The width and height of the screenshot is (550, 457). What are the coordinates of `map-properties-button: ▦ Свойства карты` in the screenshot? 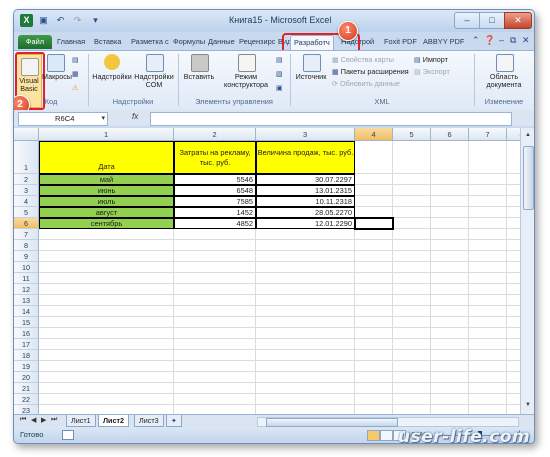 It's located at (363, 59).